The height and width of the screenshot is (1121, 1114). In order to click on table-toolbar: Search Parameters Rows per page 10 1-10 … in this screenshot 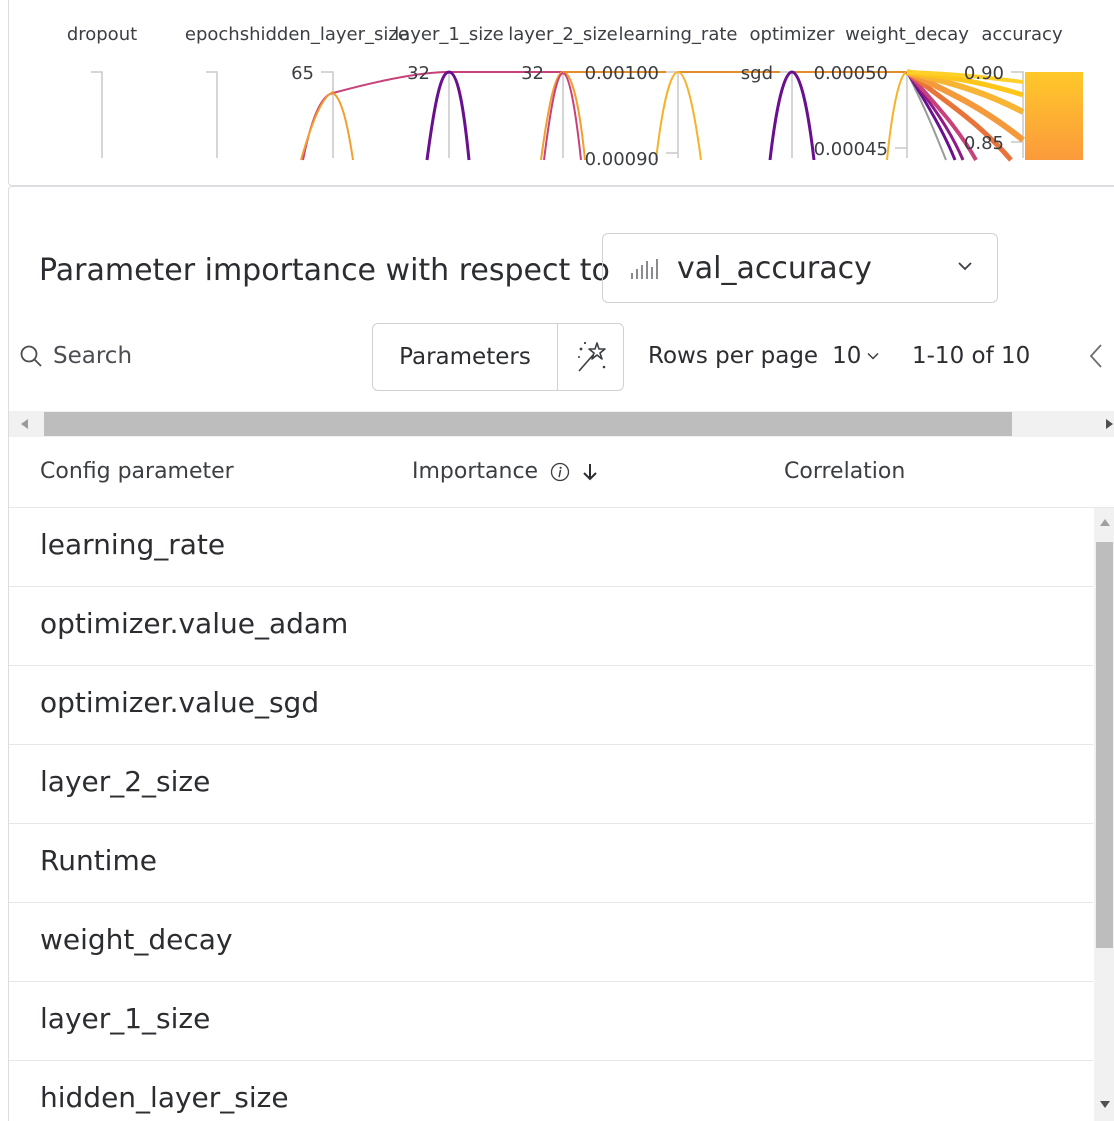, I will do `click(561, 357)`.